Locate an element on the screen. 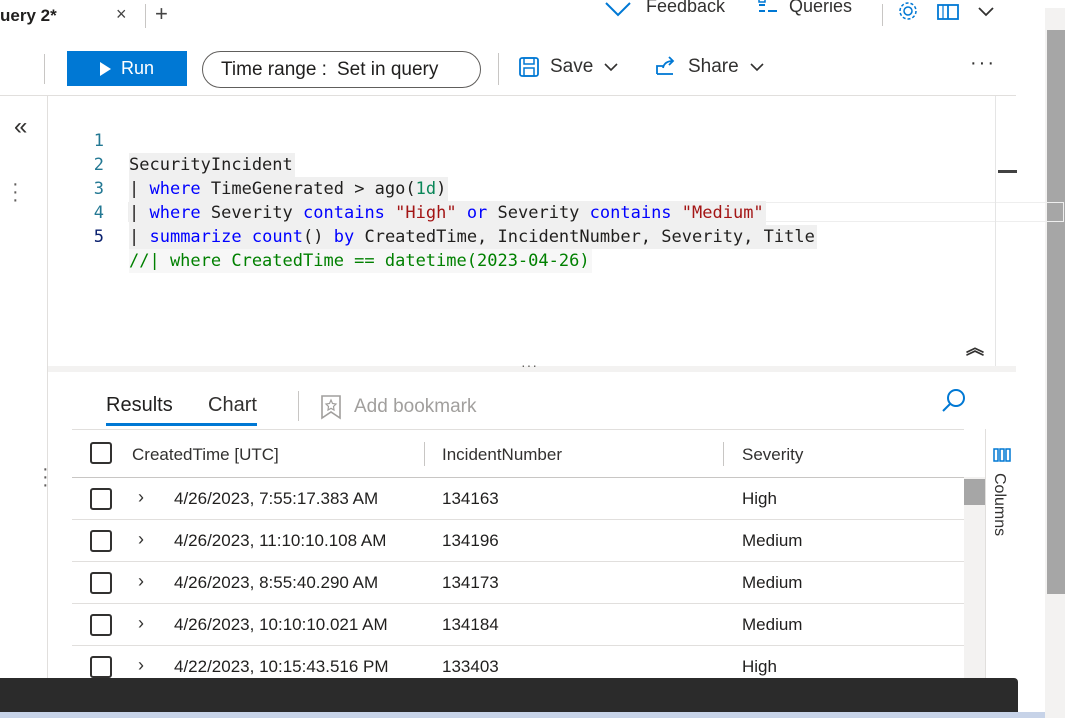 This screenshot has width=1065, height=718. grid-scrollbar-thumb is located at coordinates (974, 492).